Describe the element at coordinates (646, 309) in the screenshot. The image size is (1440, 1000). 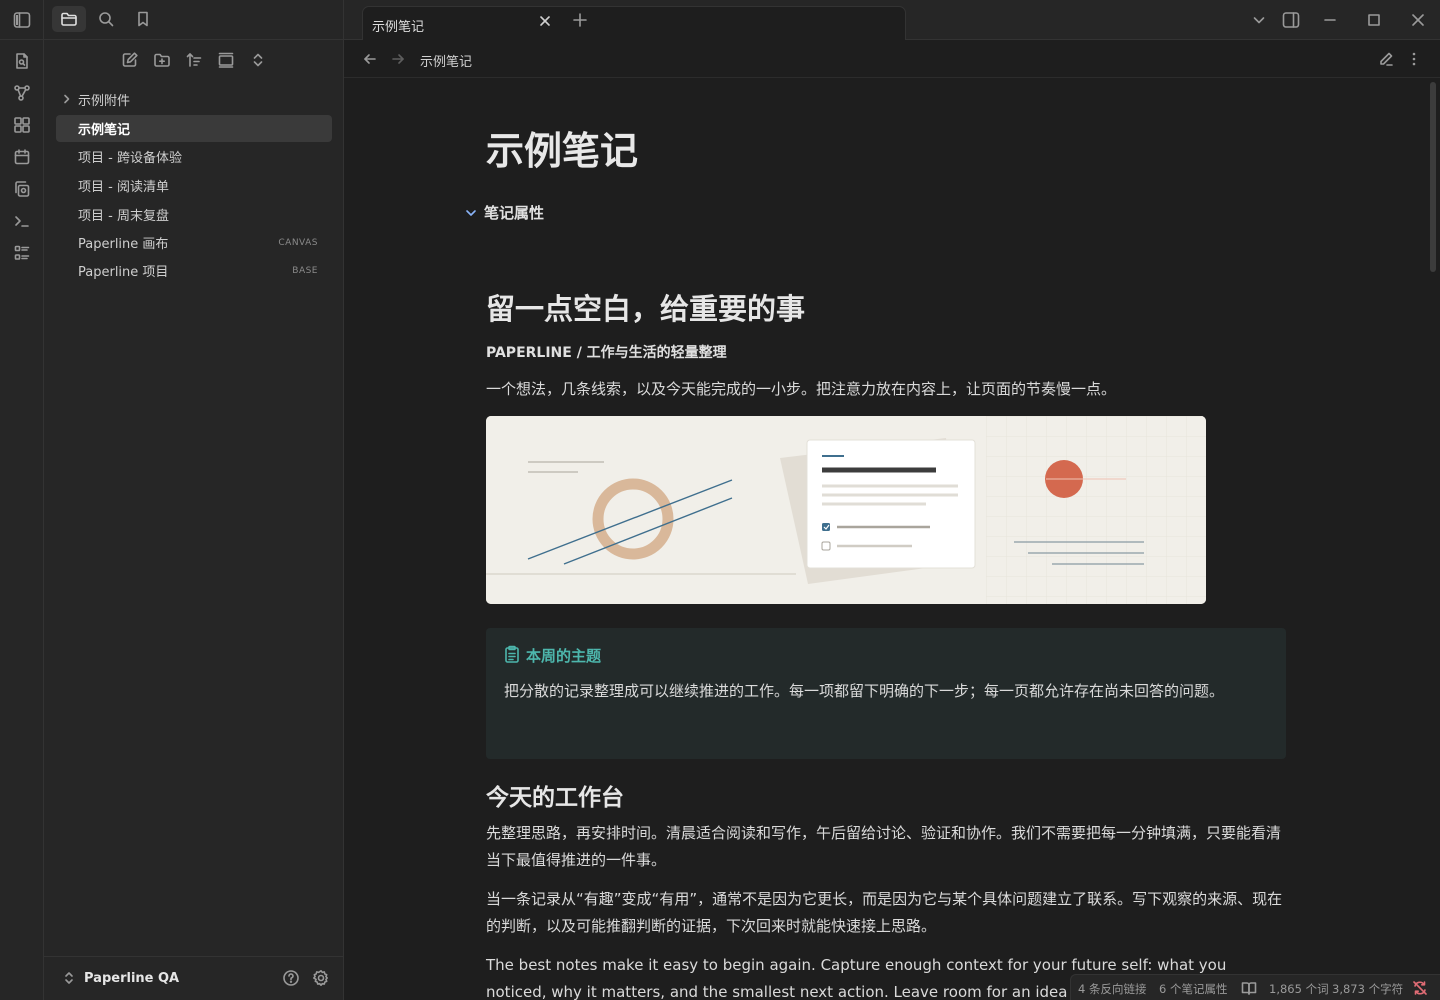
I see `heading-1: 留一点空白，给重要的事` at that location.